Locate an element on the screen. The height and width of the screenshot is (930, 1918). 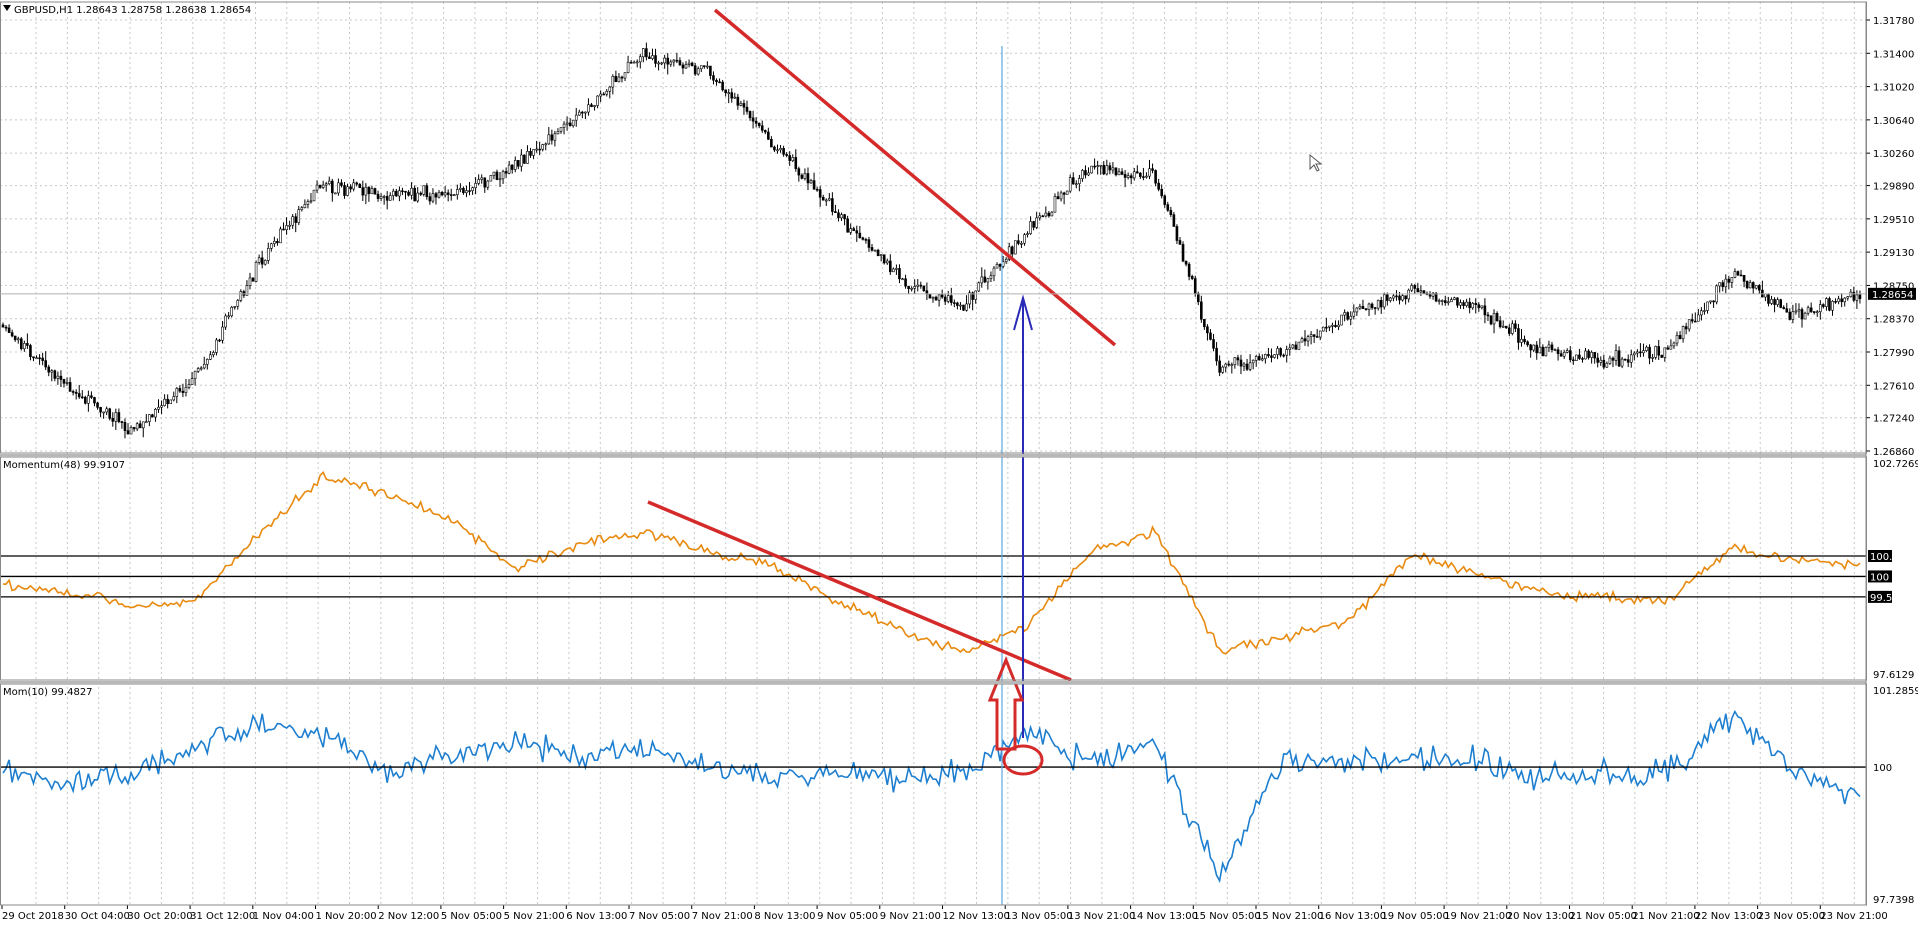
time-label: 13 Nov 21:00 is located at coordinates (1101, 916).